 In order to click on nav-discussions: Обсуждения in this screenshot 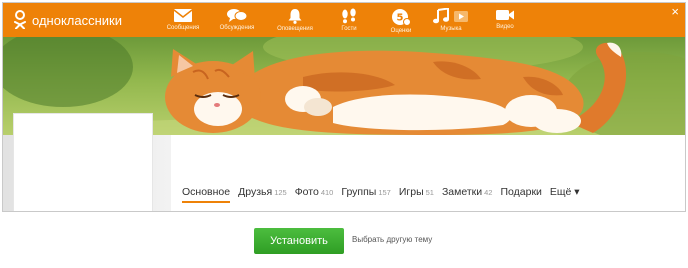, I will do `click(237, 19)`.